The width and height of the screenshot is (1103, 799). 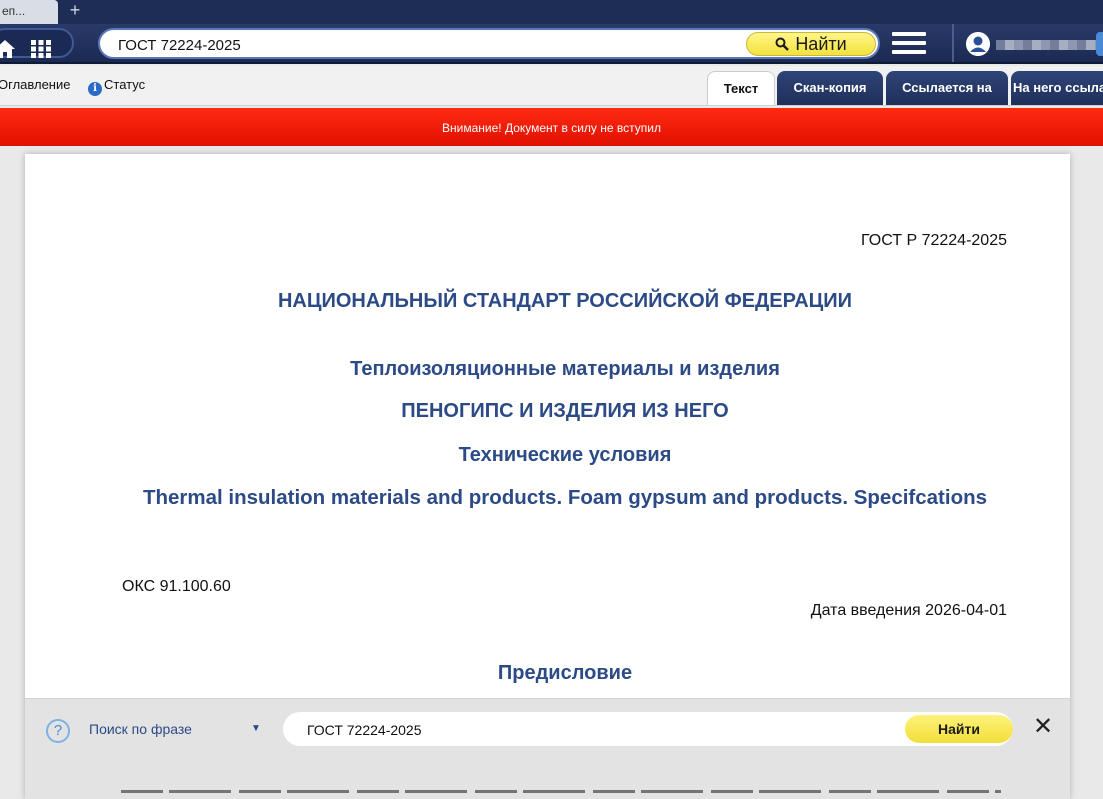 I want to click on apps-grid-icon, so click(x=41, y=49).